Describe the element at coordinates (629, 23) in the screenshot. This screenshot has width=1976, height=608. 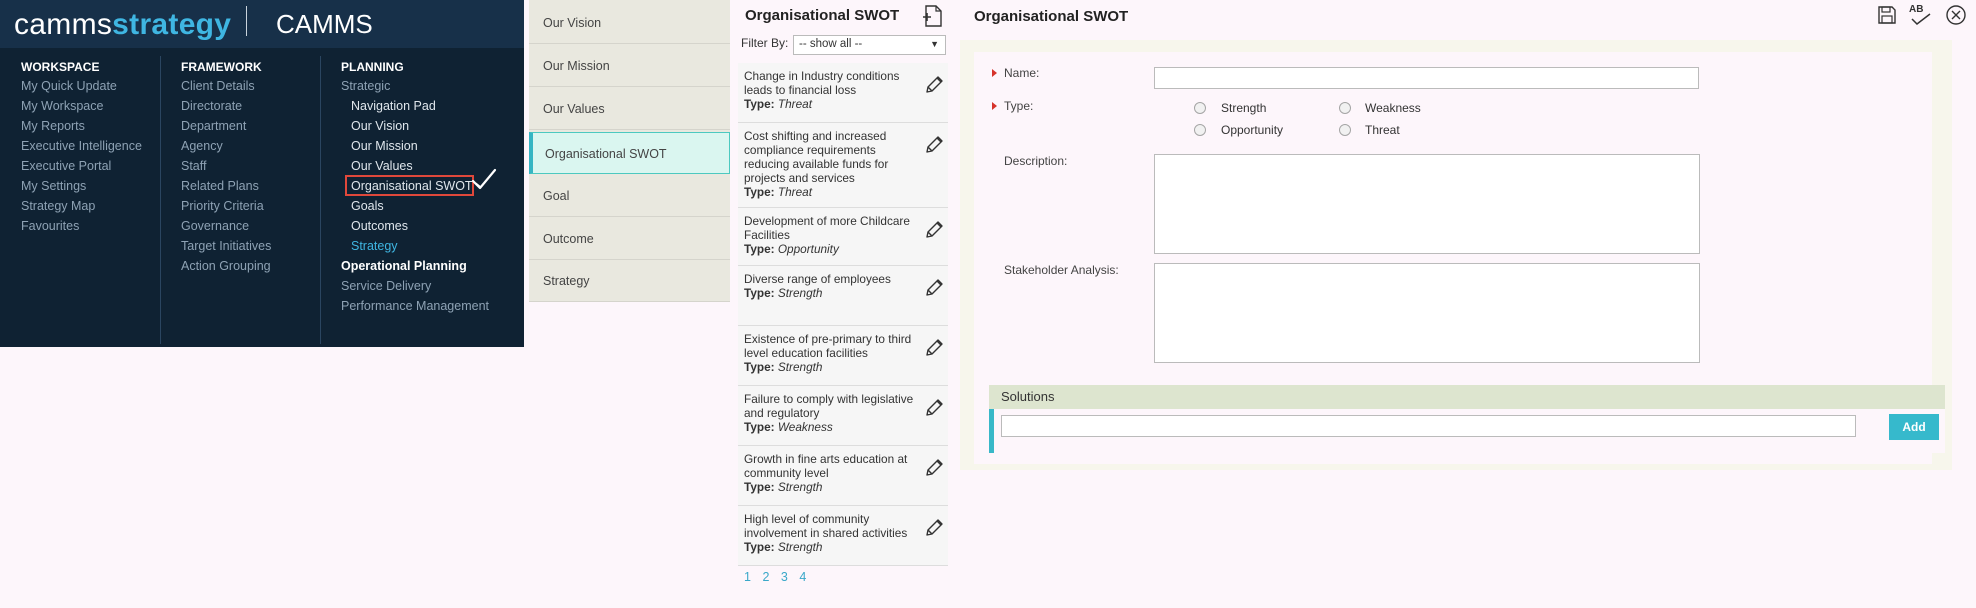
I see `tab-our-vision: Our Vision` at that location.